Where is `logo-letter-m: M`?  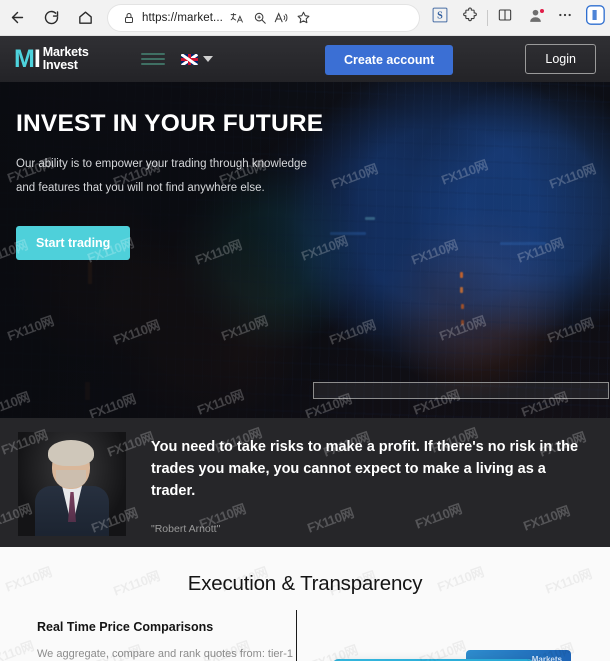 logo-letter-m: M is located at coordinates (24, 58).